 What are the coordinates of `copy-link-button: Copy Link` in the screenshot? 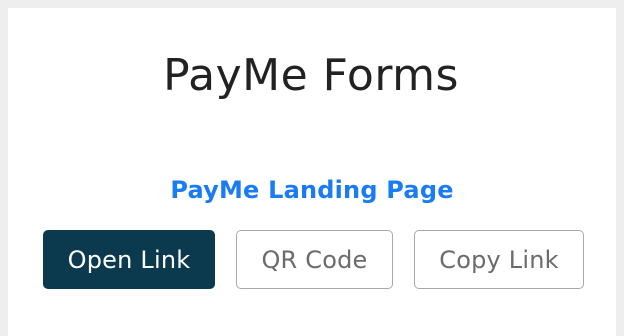 It's located at (499, 259).